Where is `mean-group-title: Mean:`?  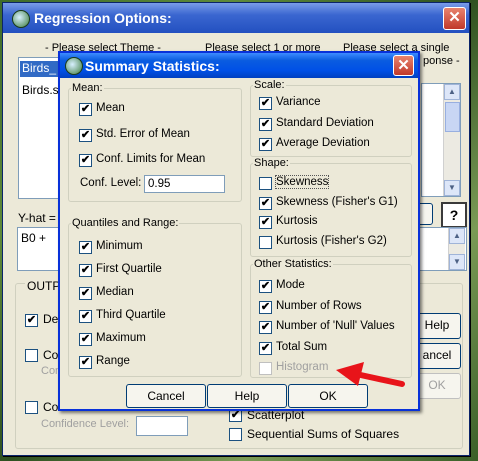 mean-group-title: Mean: is located at coordinates (87, 88).